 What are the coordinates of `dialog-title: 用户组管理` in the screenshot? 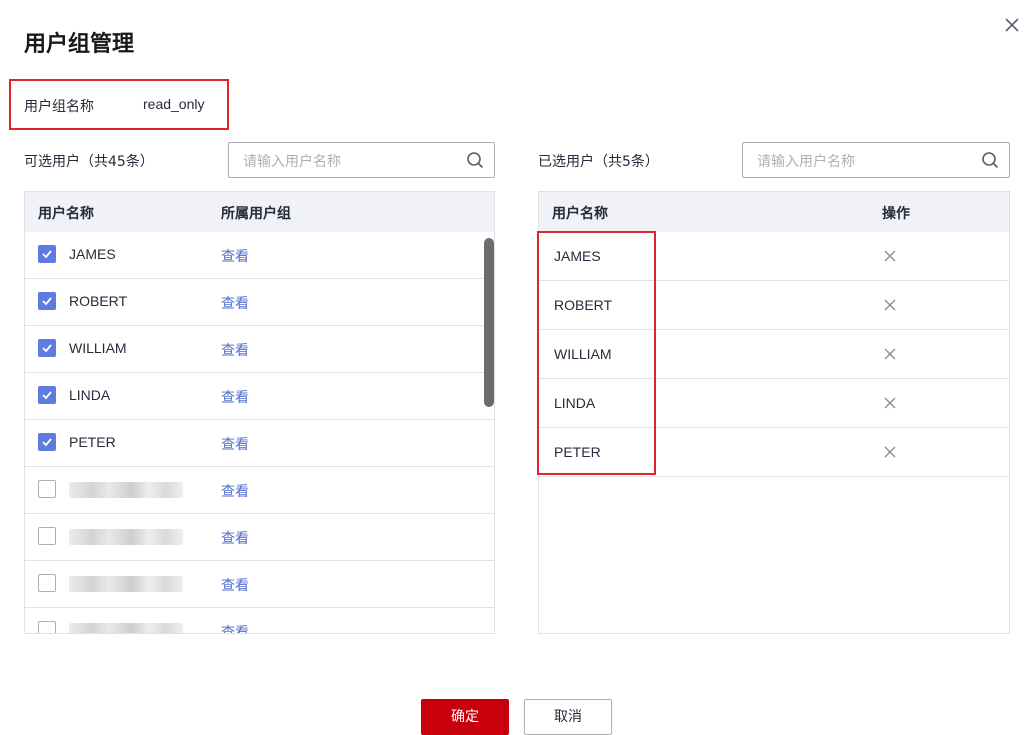 It's located at (79, 44).